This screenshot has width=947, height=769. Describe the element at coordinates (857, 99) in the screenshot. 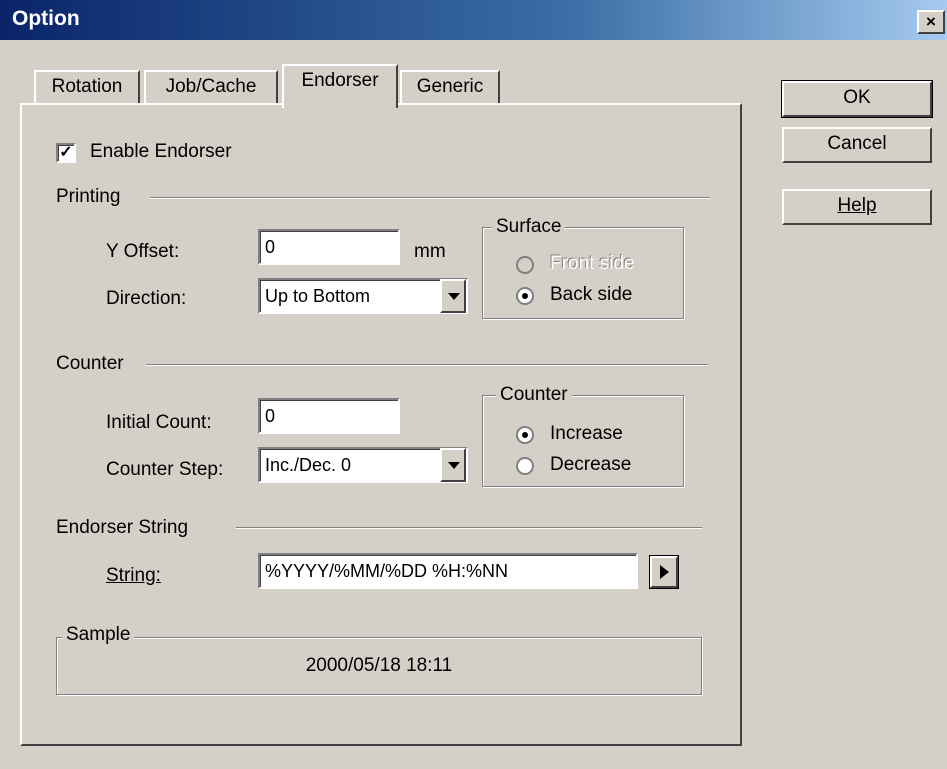

I see `ok-button: OK` at that location.